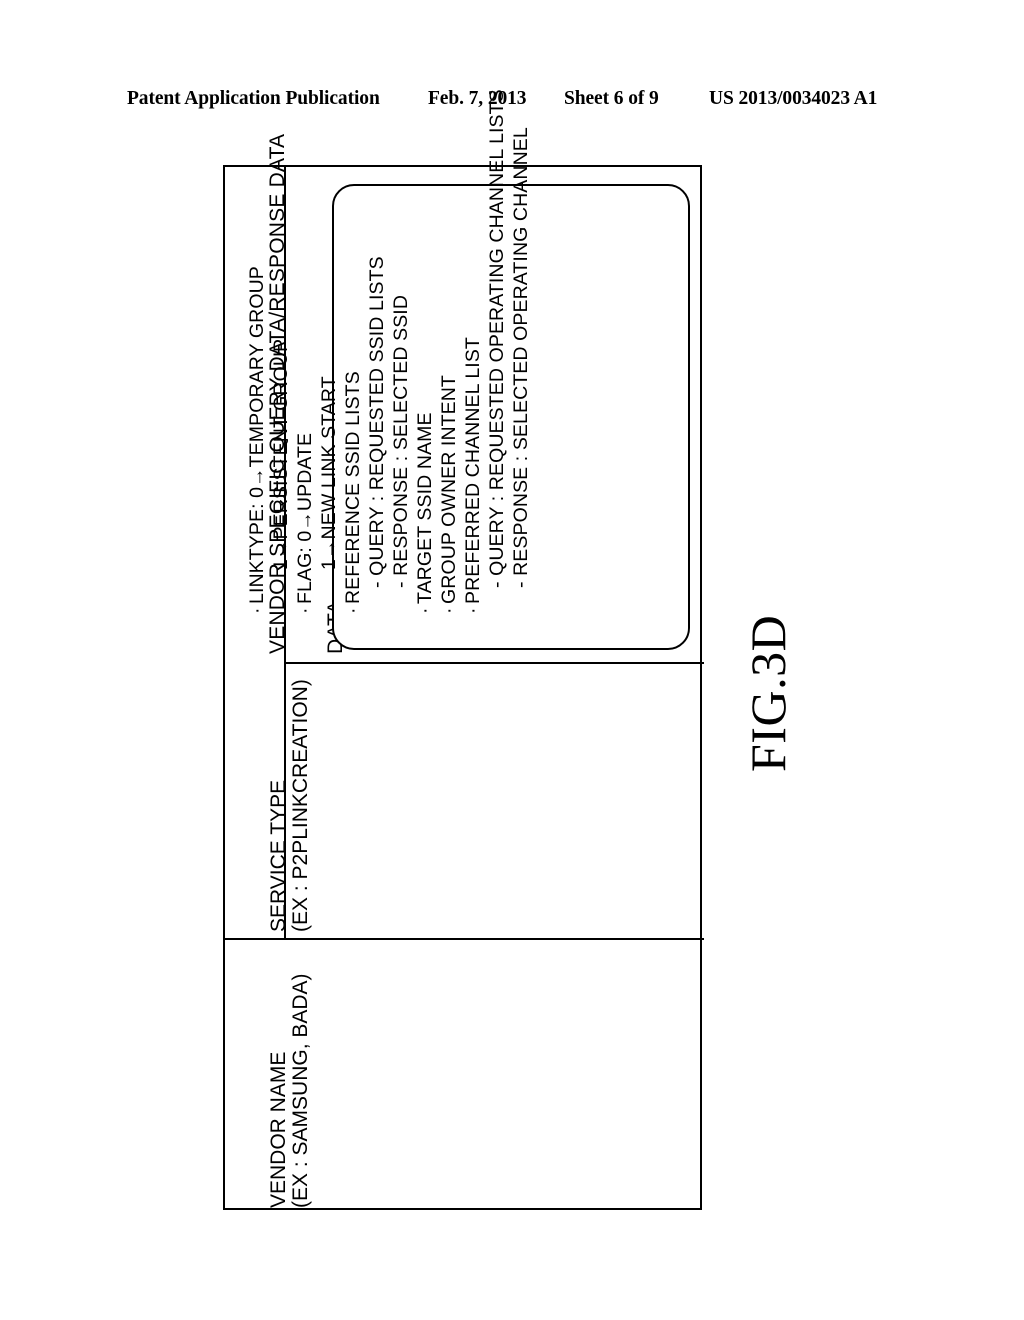 The height and width of the screenshot is (1320, 1024). I want to click on data-bullet-text: - QUERY : REQUESTED SSID LISTS, so click(377, 422).